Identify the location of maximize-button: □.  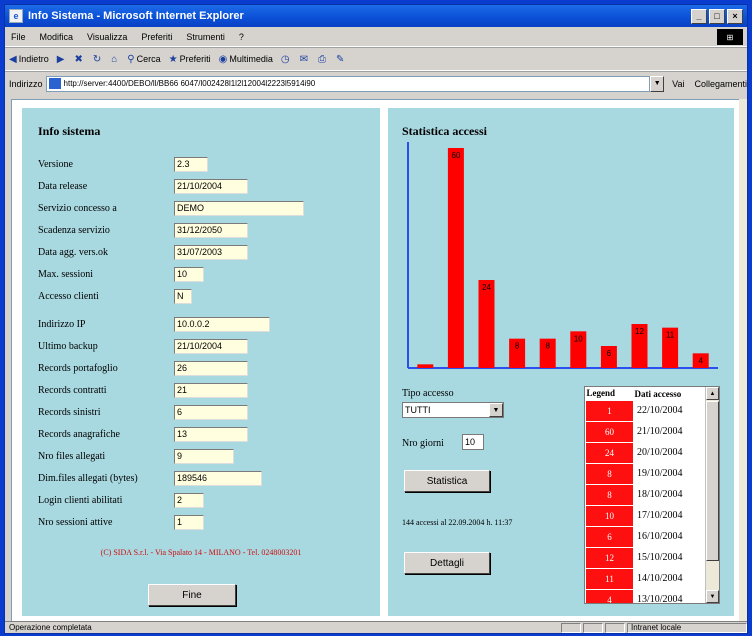
(717, 16).